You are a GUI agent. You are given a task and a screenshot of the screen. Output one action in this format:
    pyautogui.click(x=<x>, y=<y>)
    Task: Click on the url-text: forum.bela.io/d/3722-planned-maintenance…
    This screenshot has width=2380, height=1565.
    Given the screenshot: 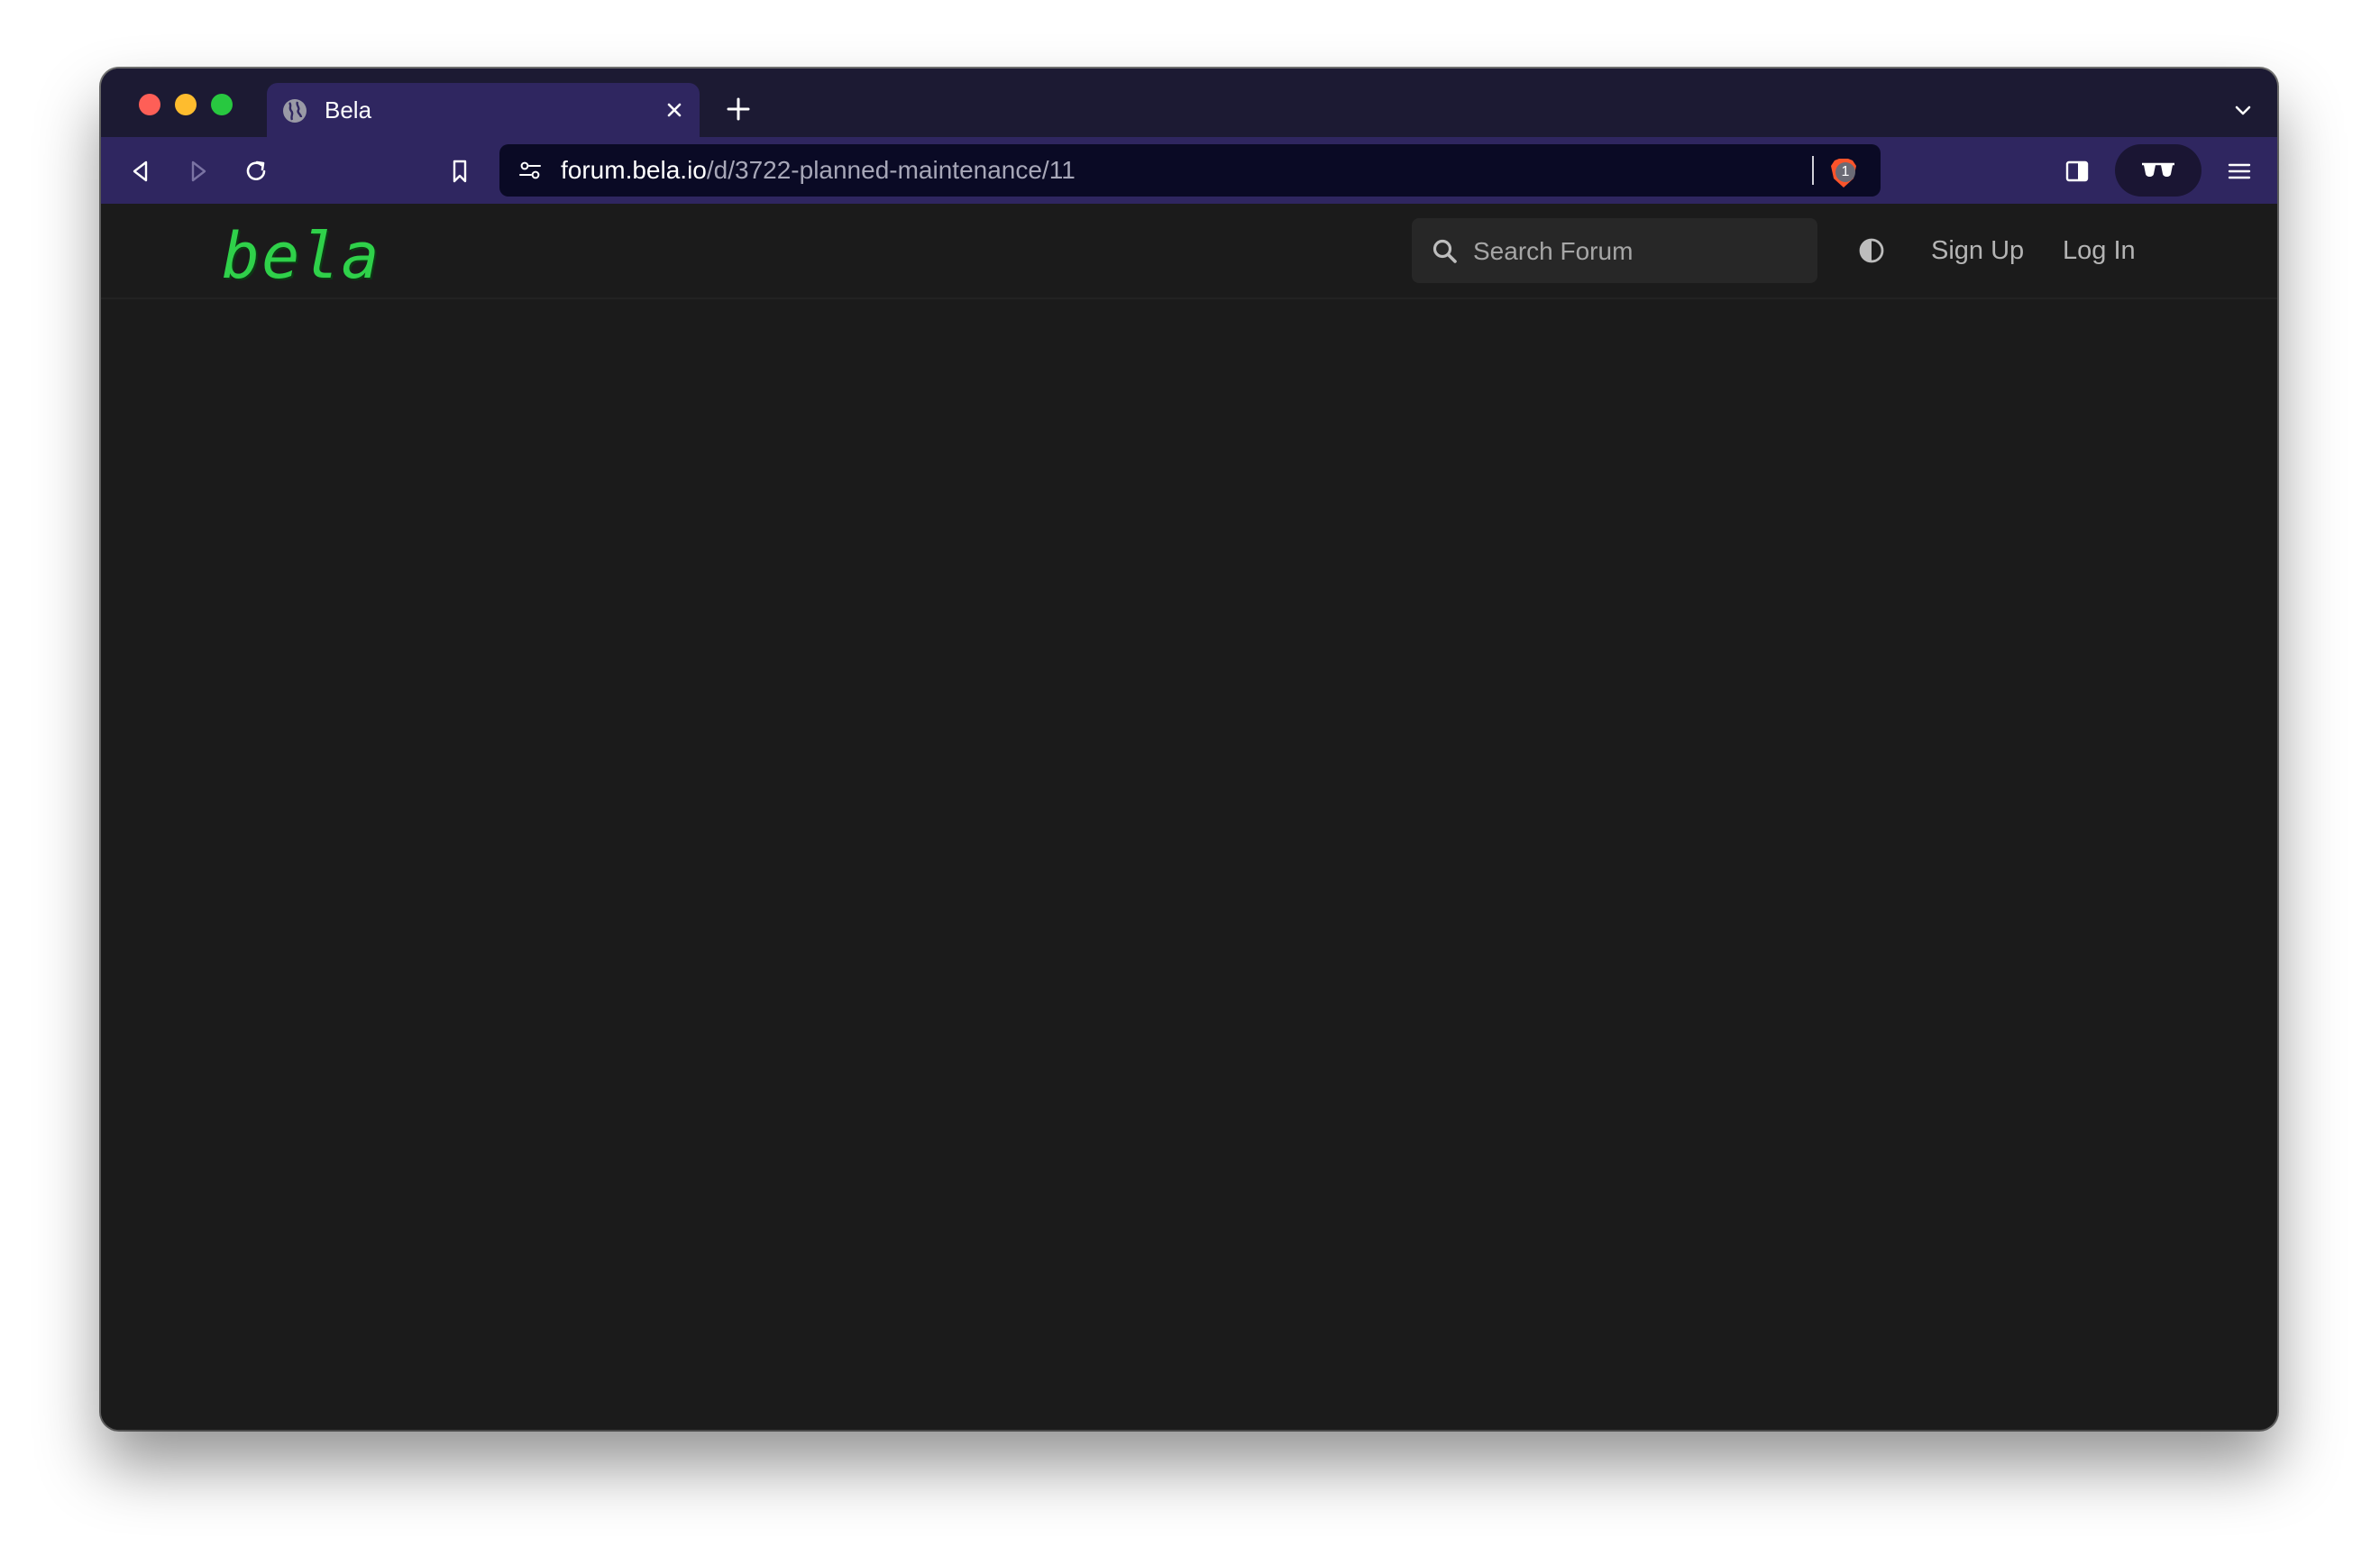 What is the action you would take?
    pyautogui.click(x=819, y=170)
    